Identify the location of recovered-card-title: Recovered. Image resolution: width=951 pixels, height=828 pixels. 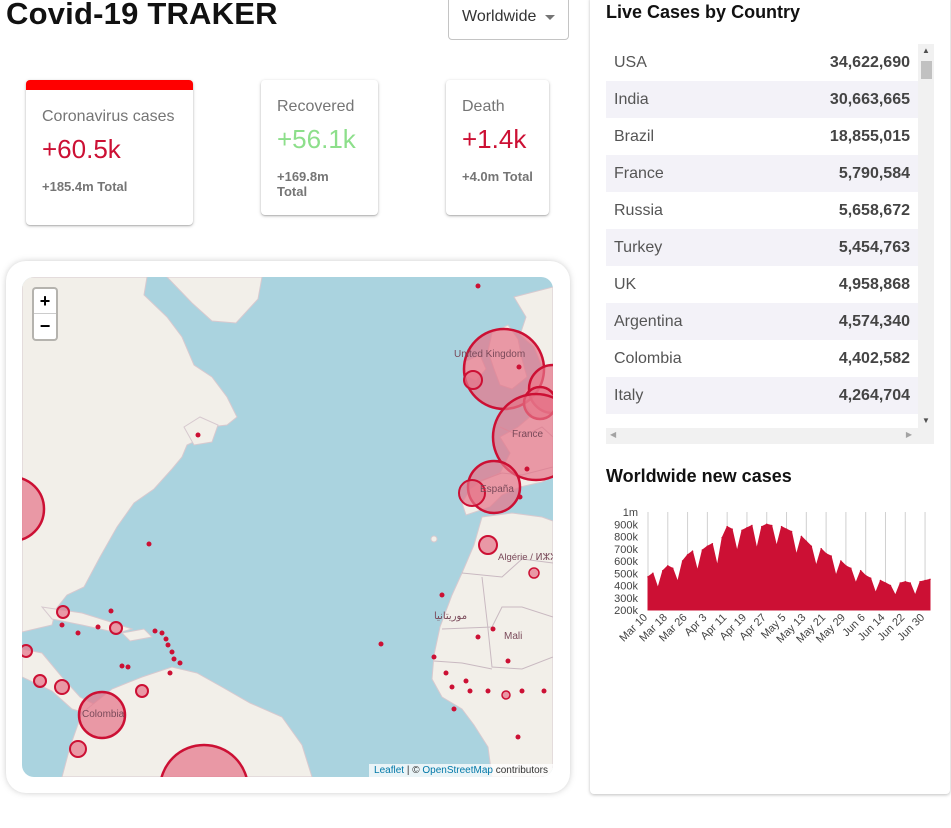
(316, 106).